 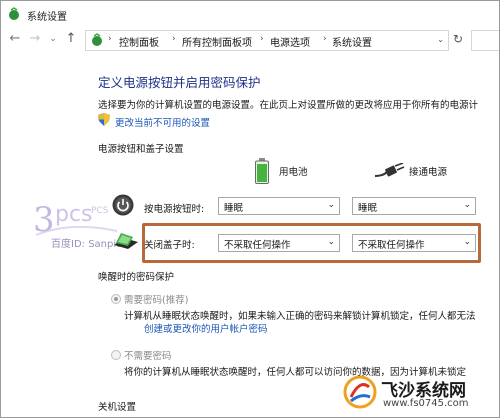 I want to click on search-input, so click(x=485, y=40).